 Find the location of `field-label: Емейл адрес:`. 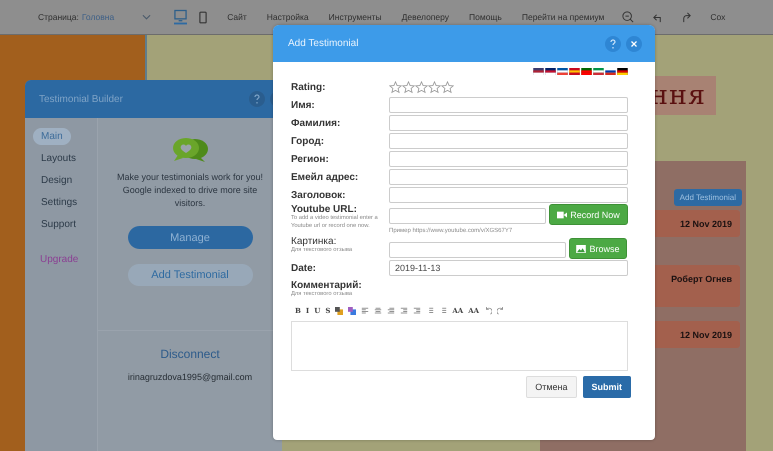

field-label: Емейл адрес: is located at coordinates (325, 177).